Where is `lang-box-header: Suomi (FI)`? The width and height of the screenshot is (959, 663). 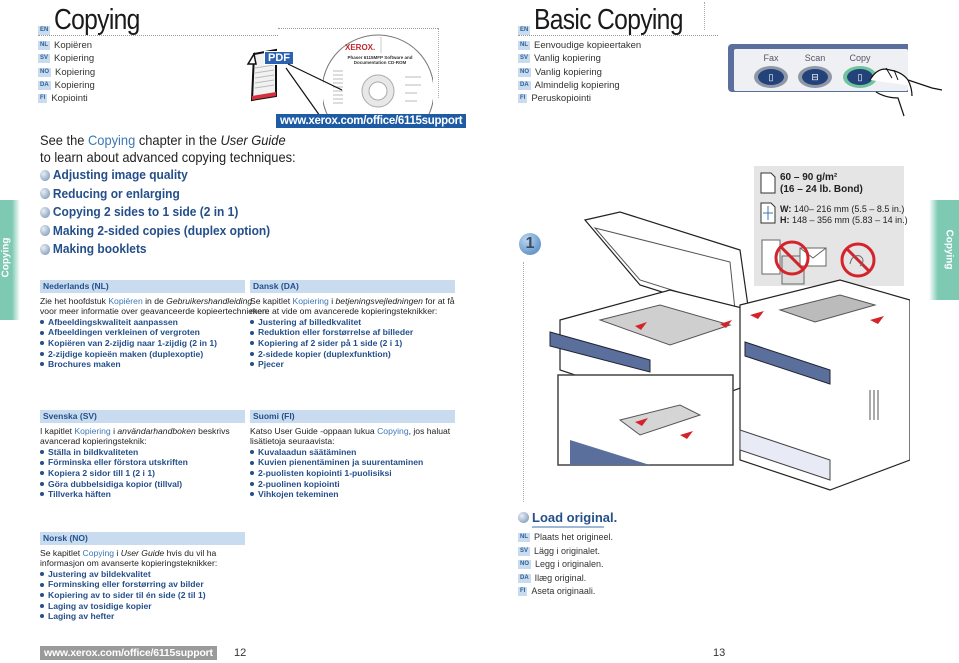
lang-box-header: Suomi (FI) is located at coordinates (352, 416).